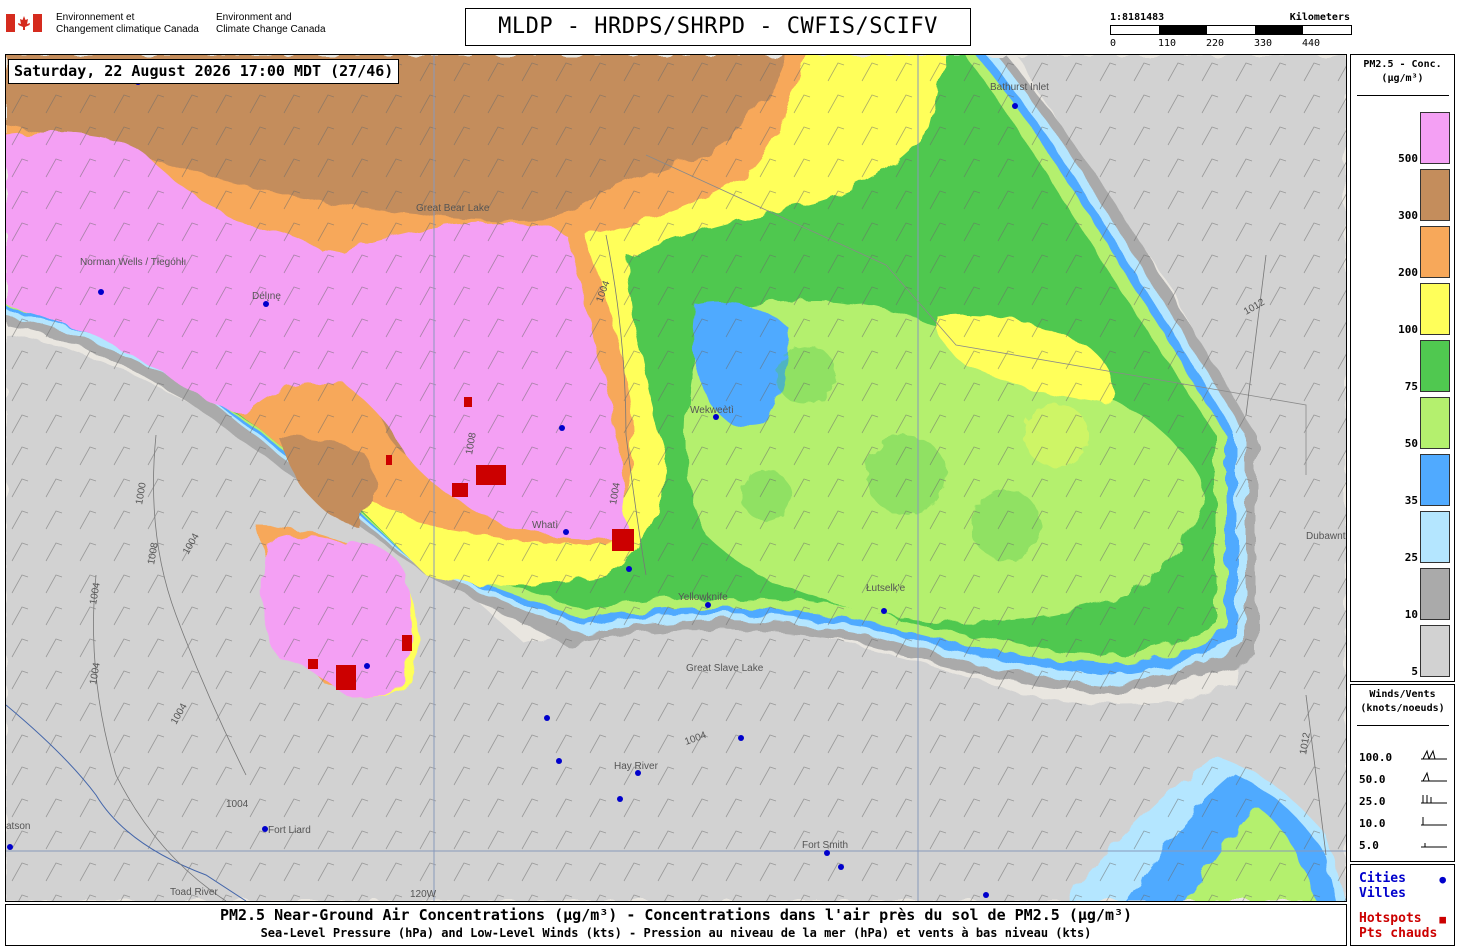  I want to click on agency-name-english: Environment and Climate Change Canada, so click(271, 23).